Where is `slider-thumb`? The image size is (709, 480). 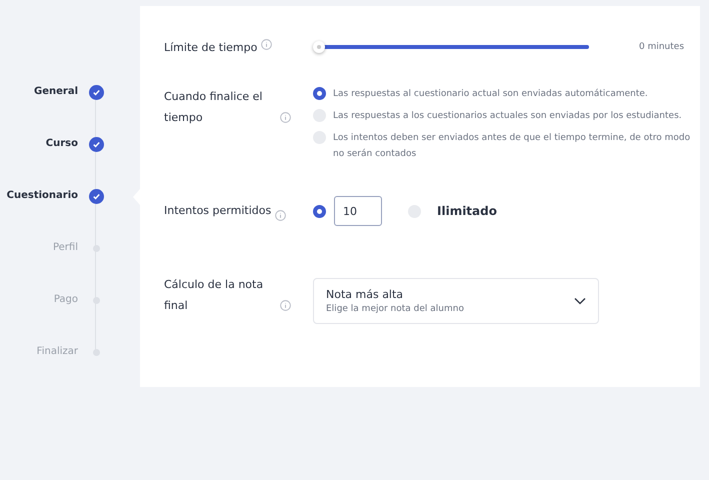 slider-thumb is located at coordinates (319, 47).